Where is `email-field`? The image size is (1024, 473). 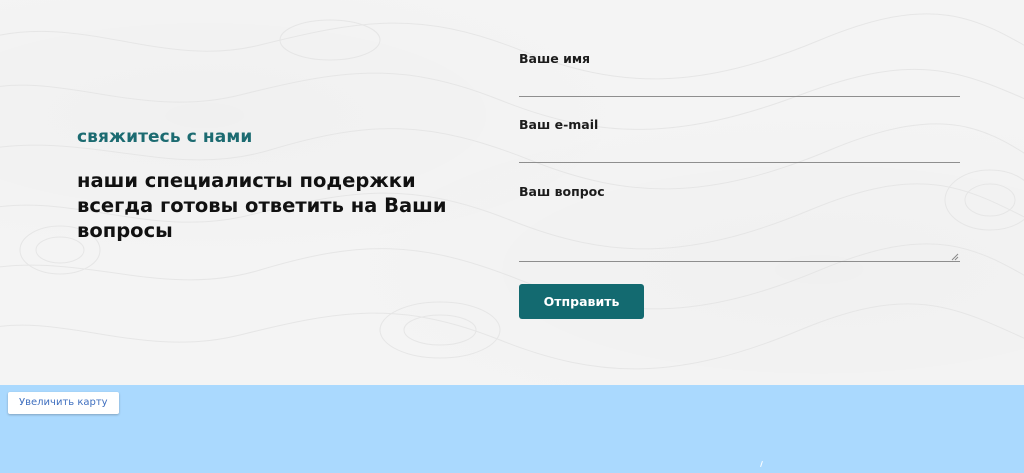 email-field is located at coordinates (739, 149).